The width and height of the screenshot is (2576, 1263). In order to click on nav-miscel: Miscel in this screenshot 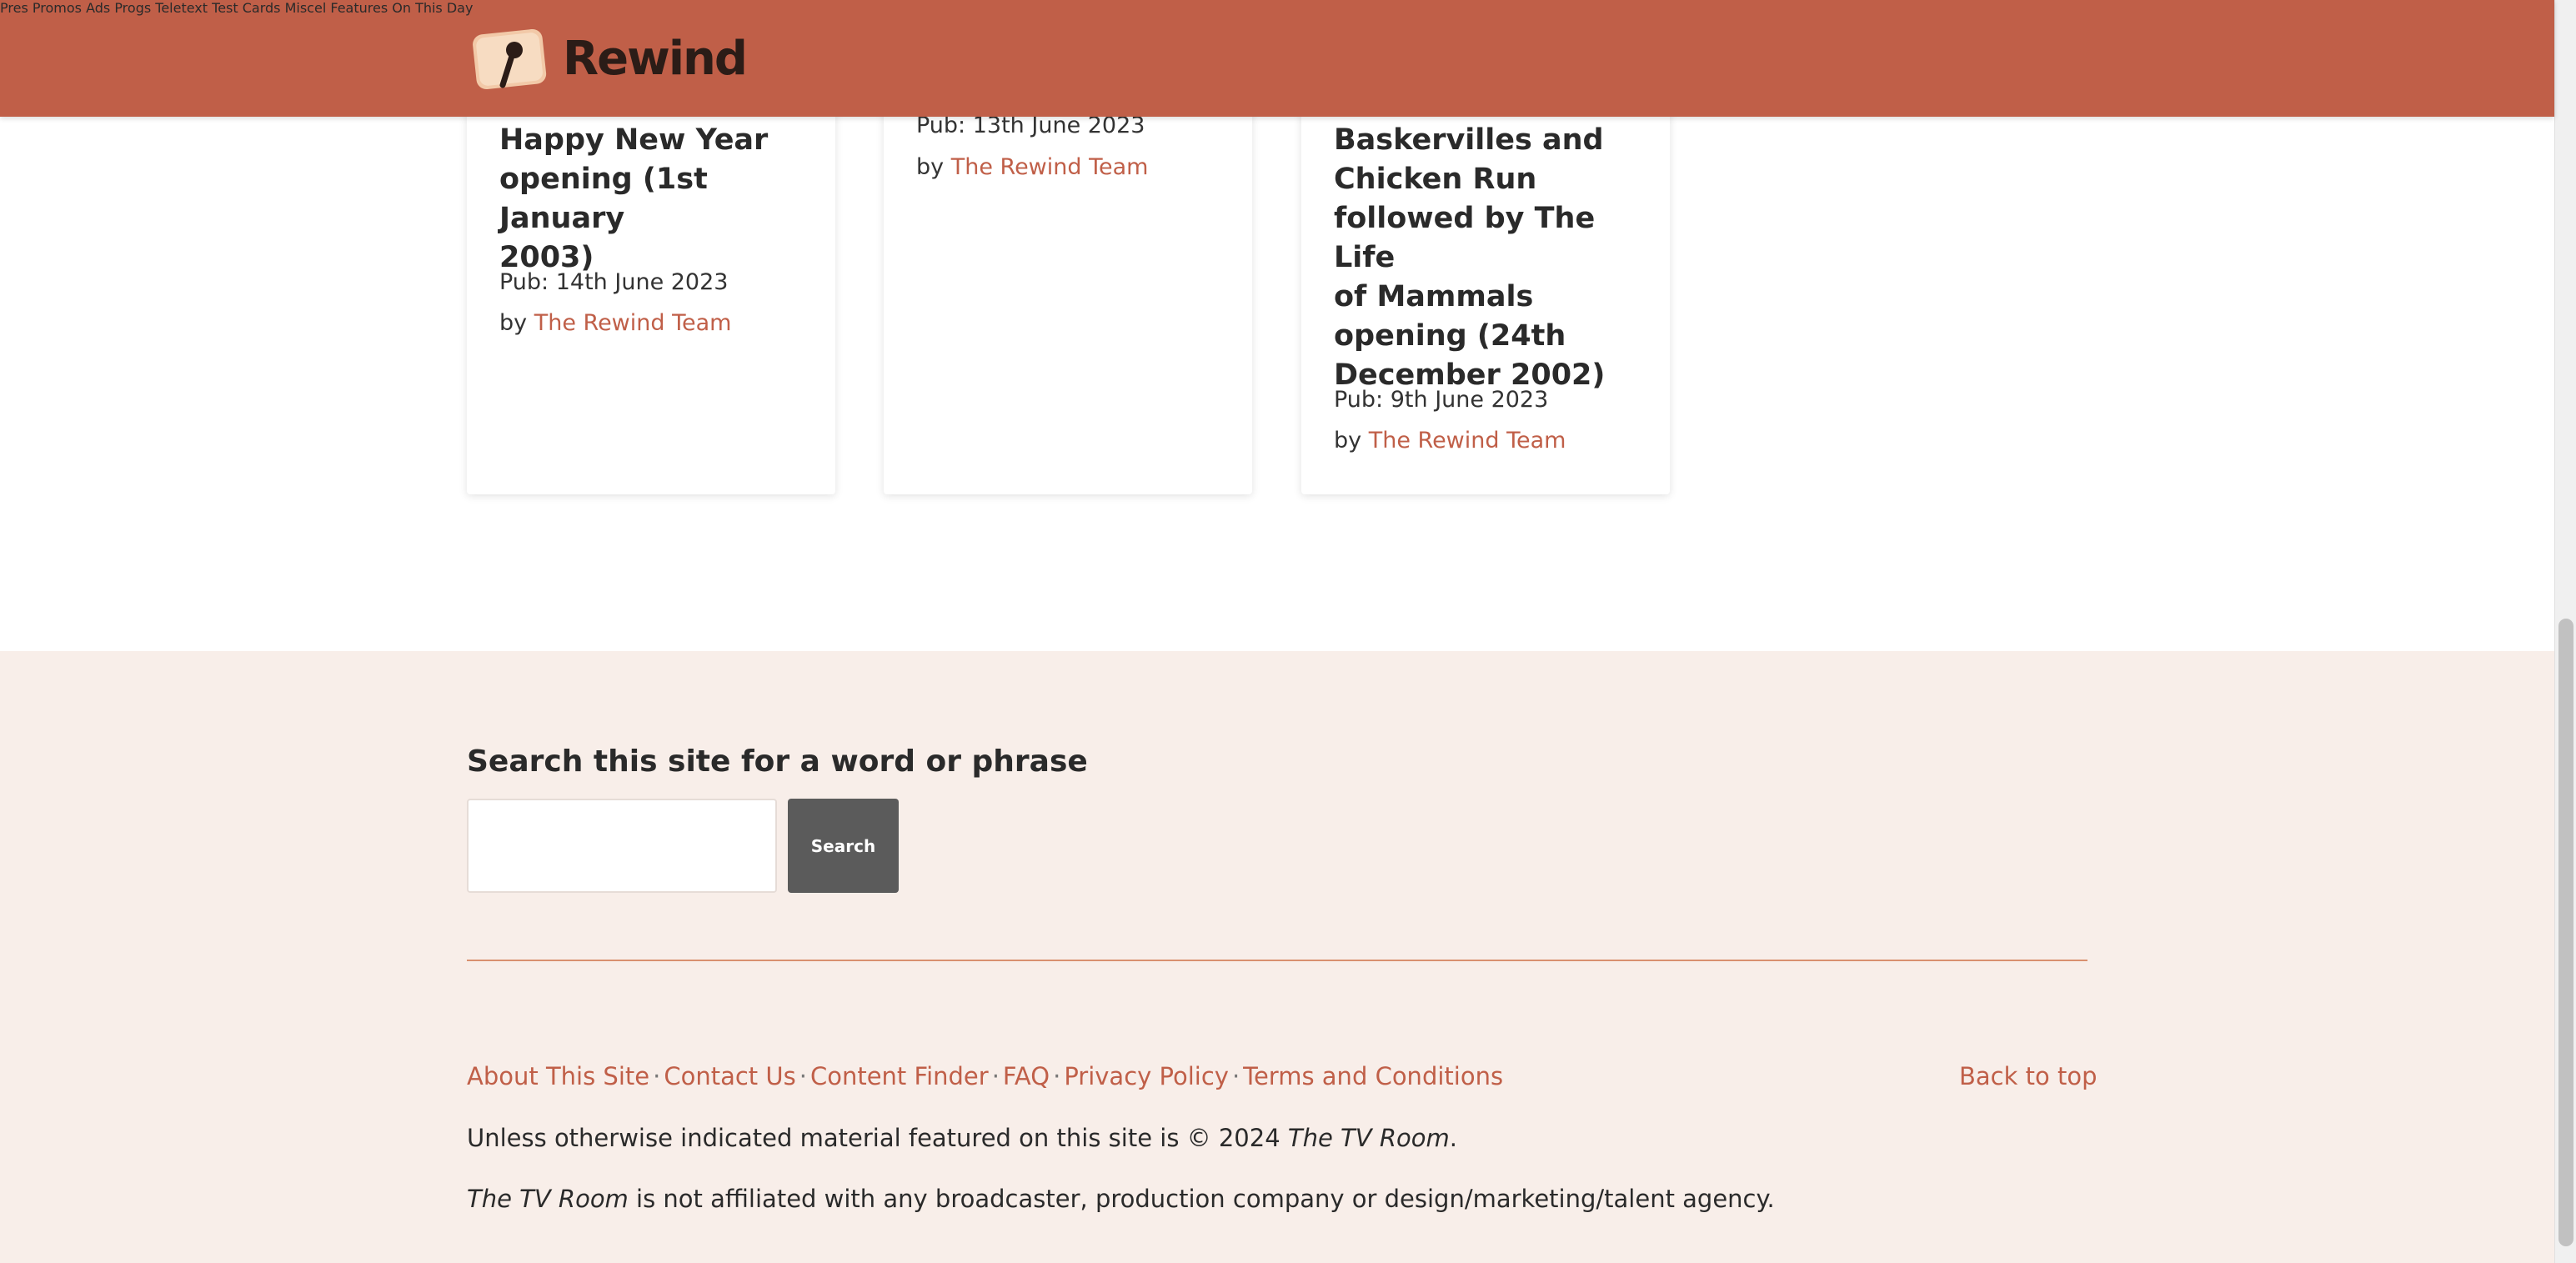, I will do `click(306, 8)`.